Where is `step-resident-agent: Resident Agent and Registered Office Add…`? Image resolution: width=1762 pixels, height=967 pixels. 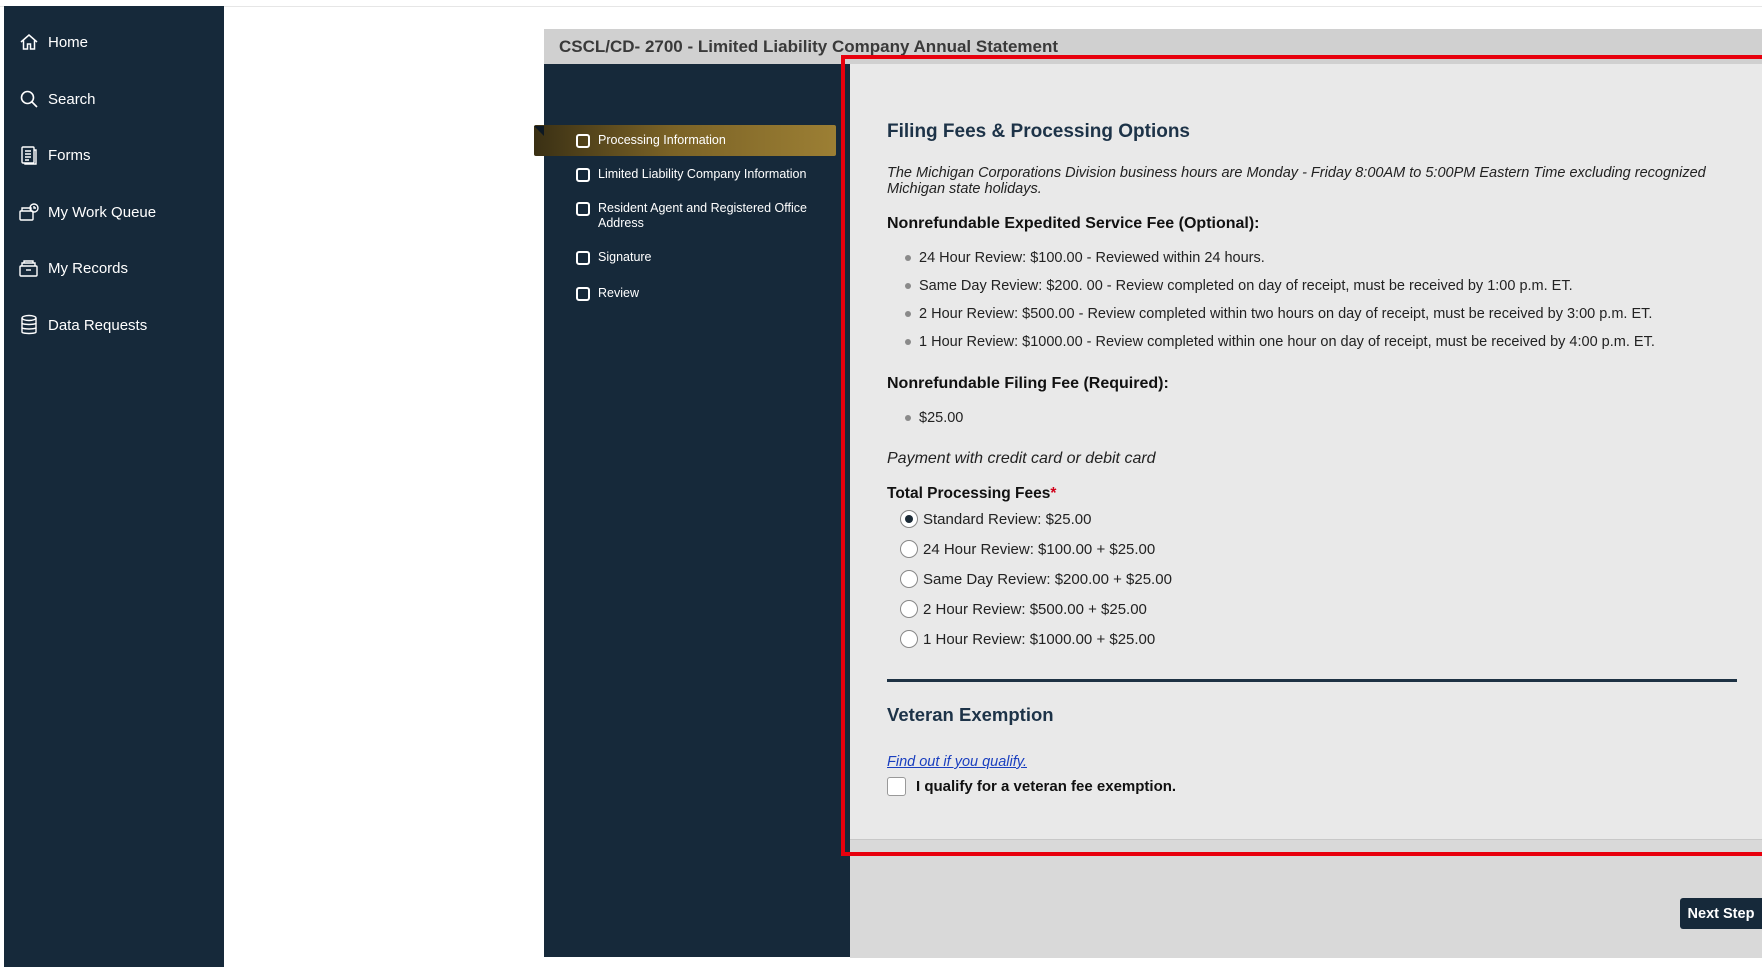 step-resident-agent: Resident Agent and Registered Office Add… is located at coordinates (712, 216).